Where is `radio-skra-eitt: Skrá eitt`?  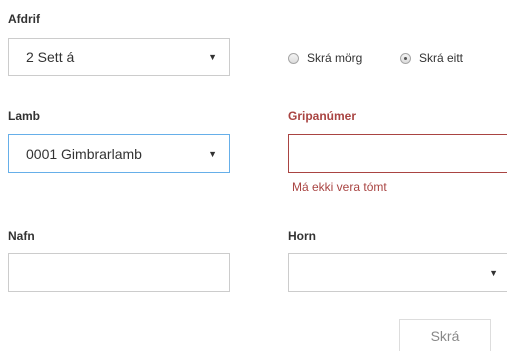
radio-skra-eitt: Skrá eitt is located at coordinates (431, 58).